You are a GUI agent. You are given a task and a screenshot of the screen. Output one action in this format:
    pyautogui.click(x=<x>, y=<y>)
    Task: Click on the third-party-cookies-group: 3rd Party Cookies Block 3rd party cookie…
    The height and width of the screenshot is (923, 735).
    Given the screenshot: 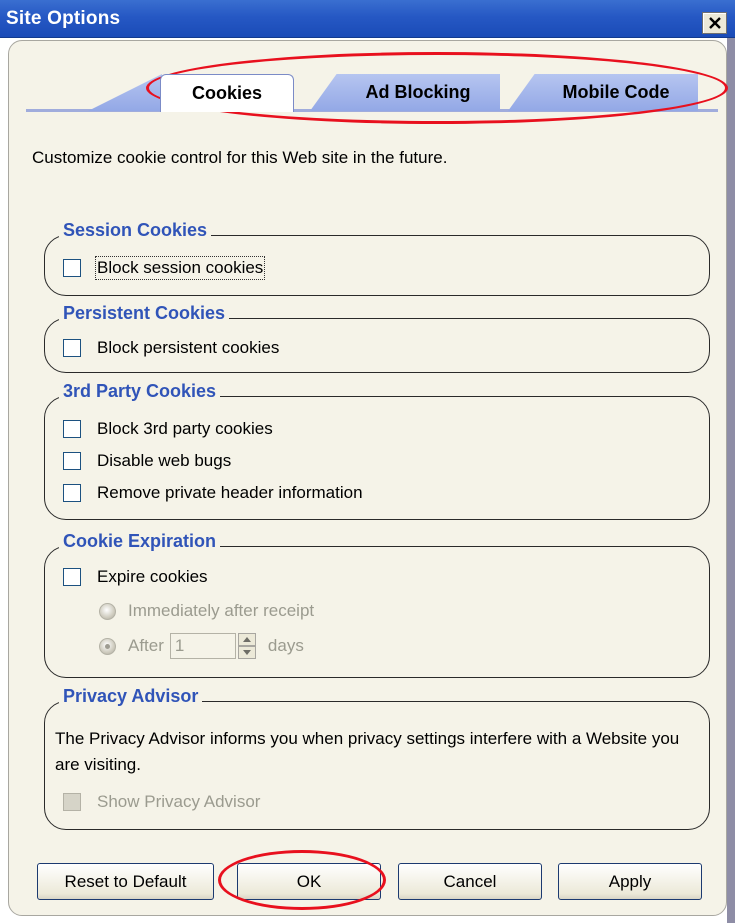 What is the action you would take?
    pyautogui.click(x=377, y=450)
    